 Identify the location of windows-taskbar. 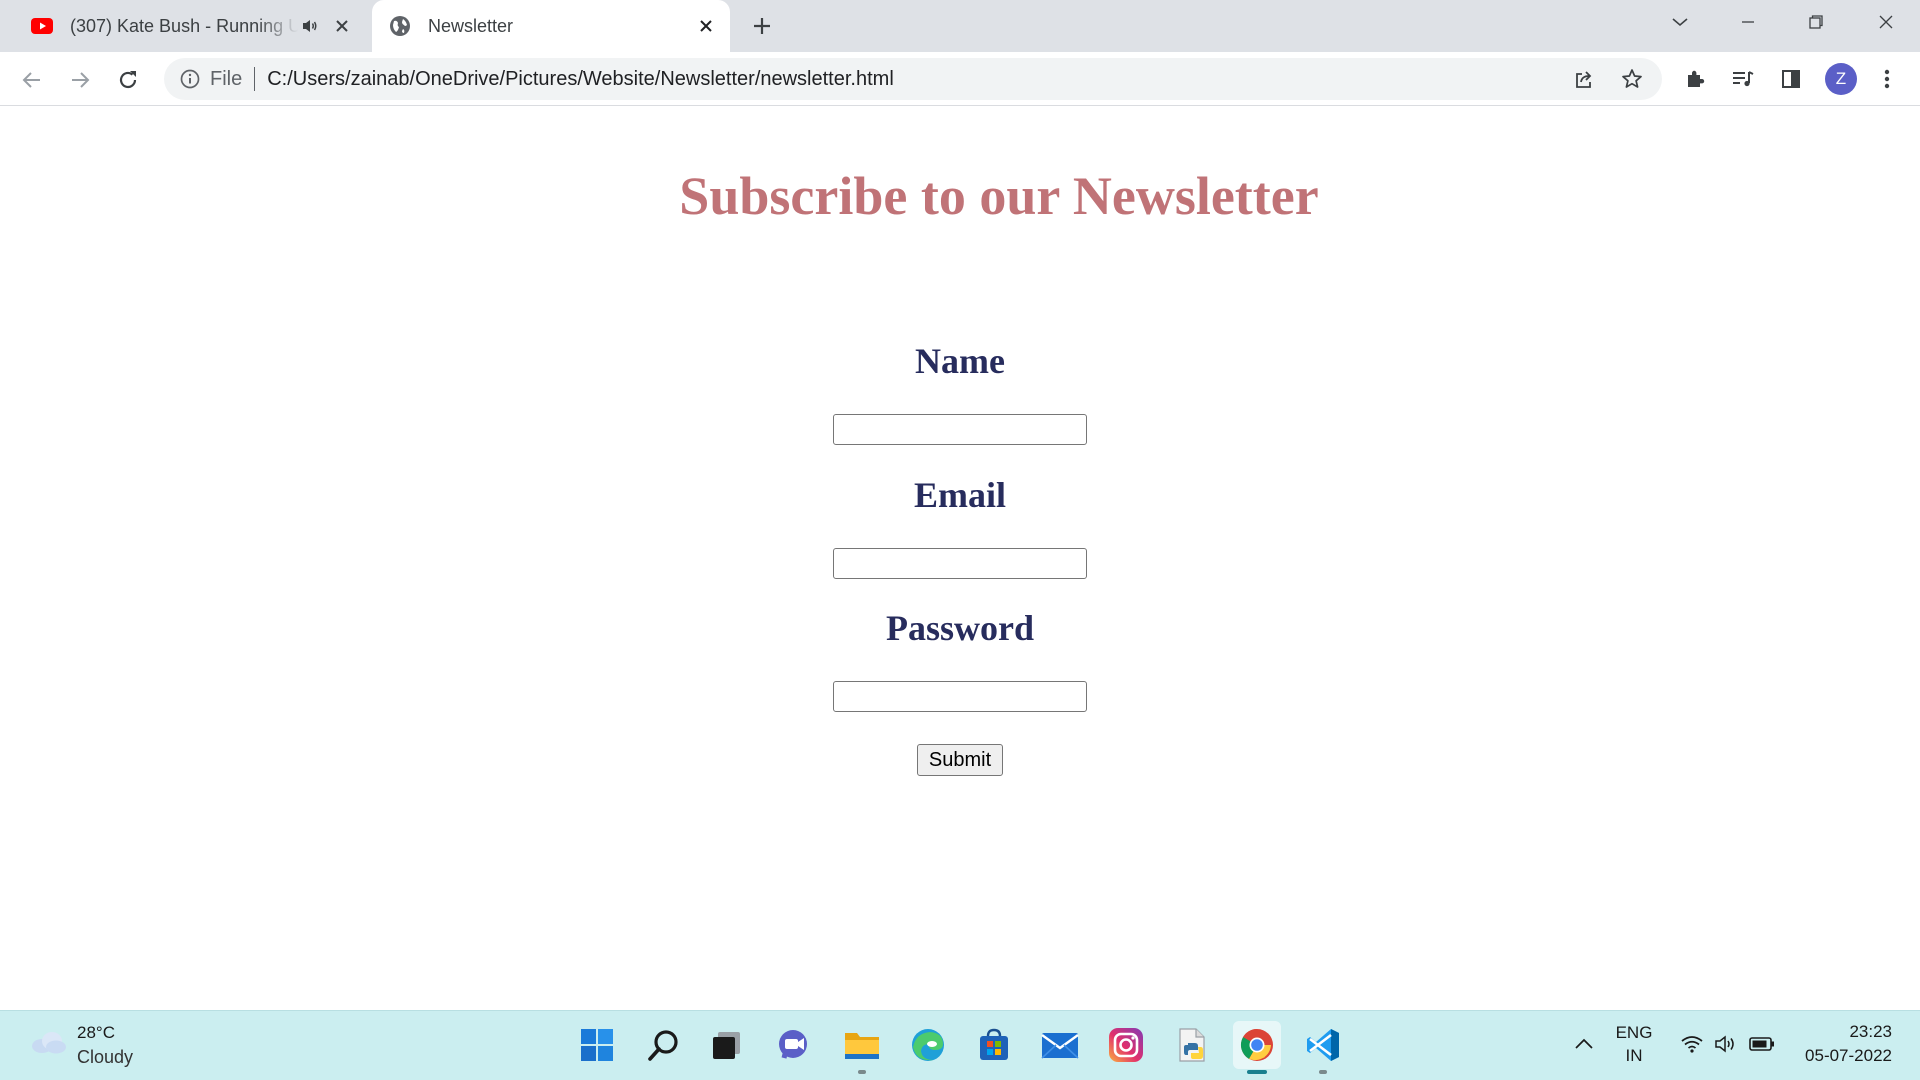
(960, 1045).